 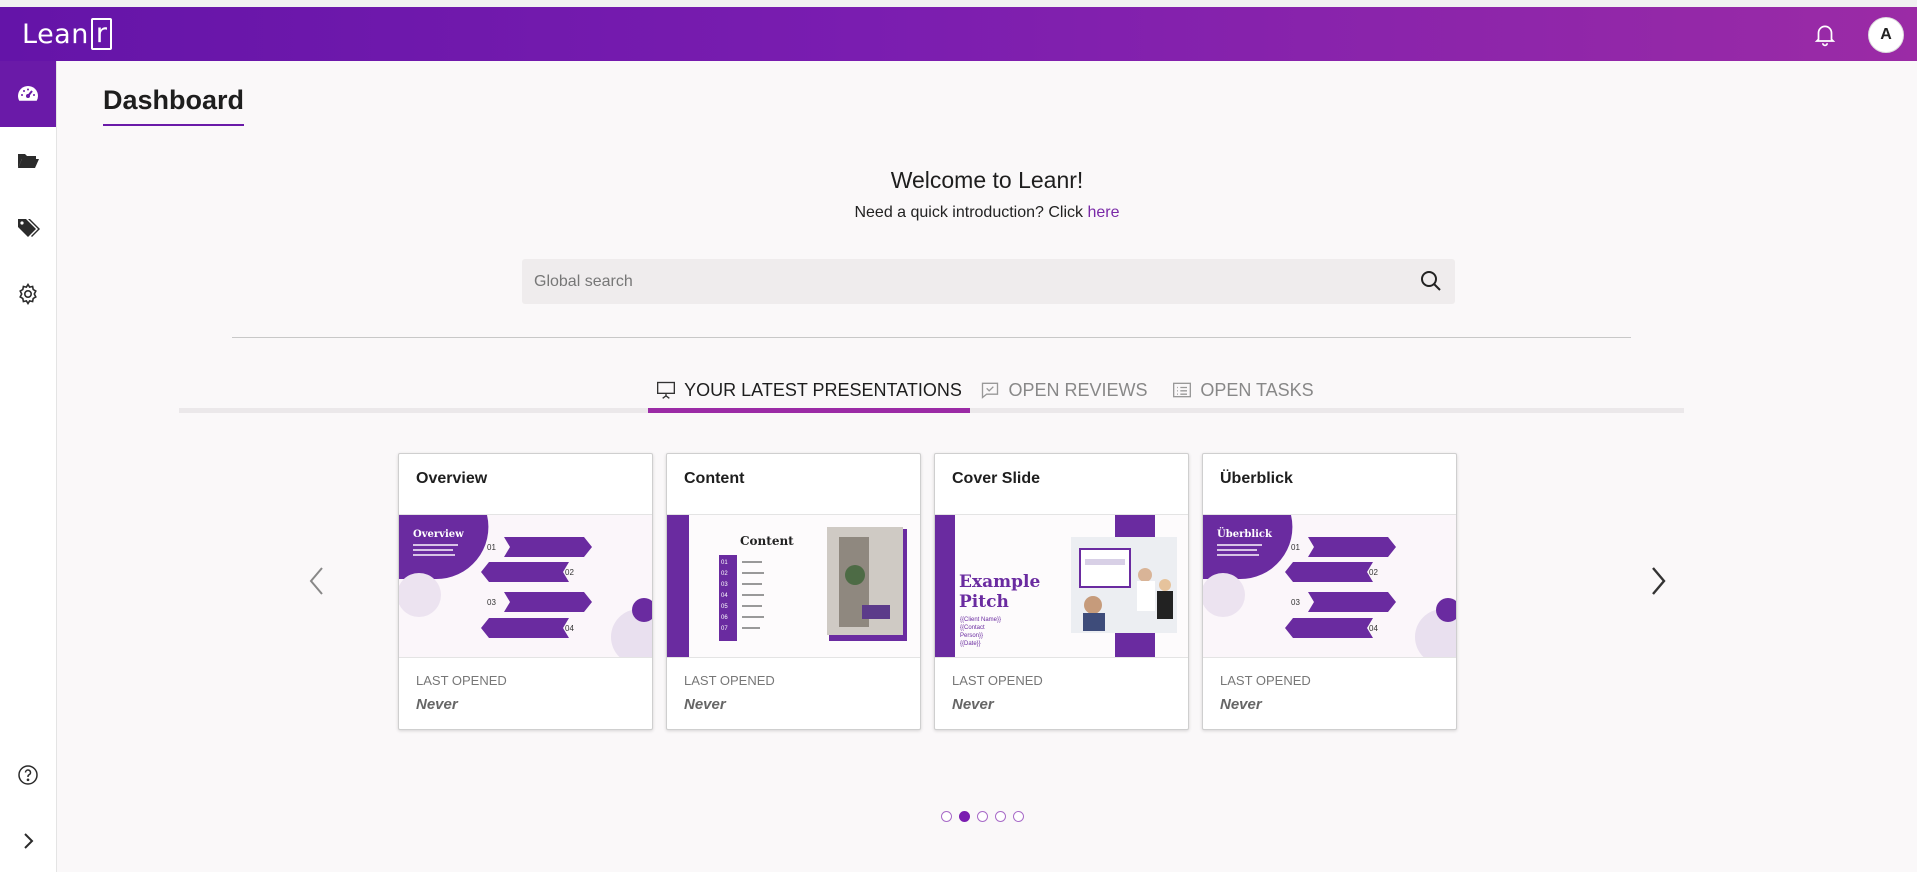 I want to click on page-title: Dashboard, so click(x=174, y=105).